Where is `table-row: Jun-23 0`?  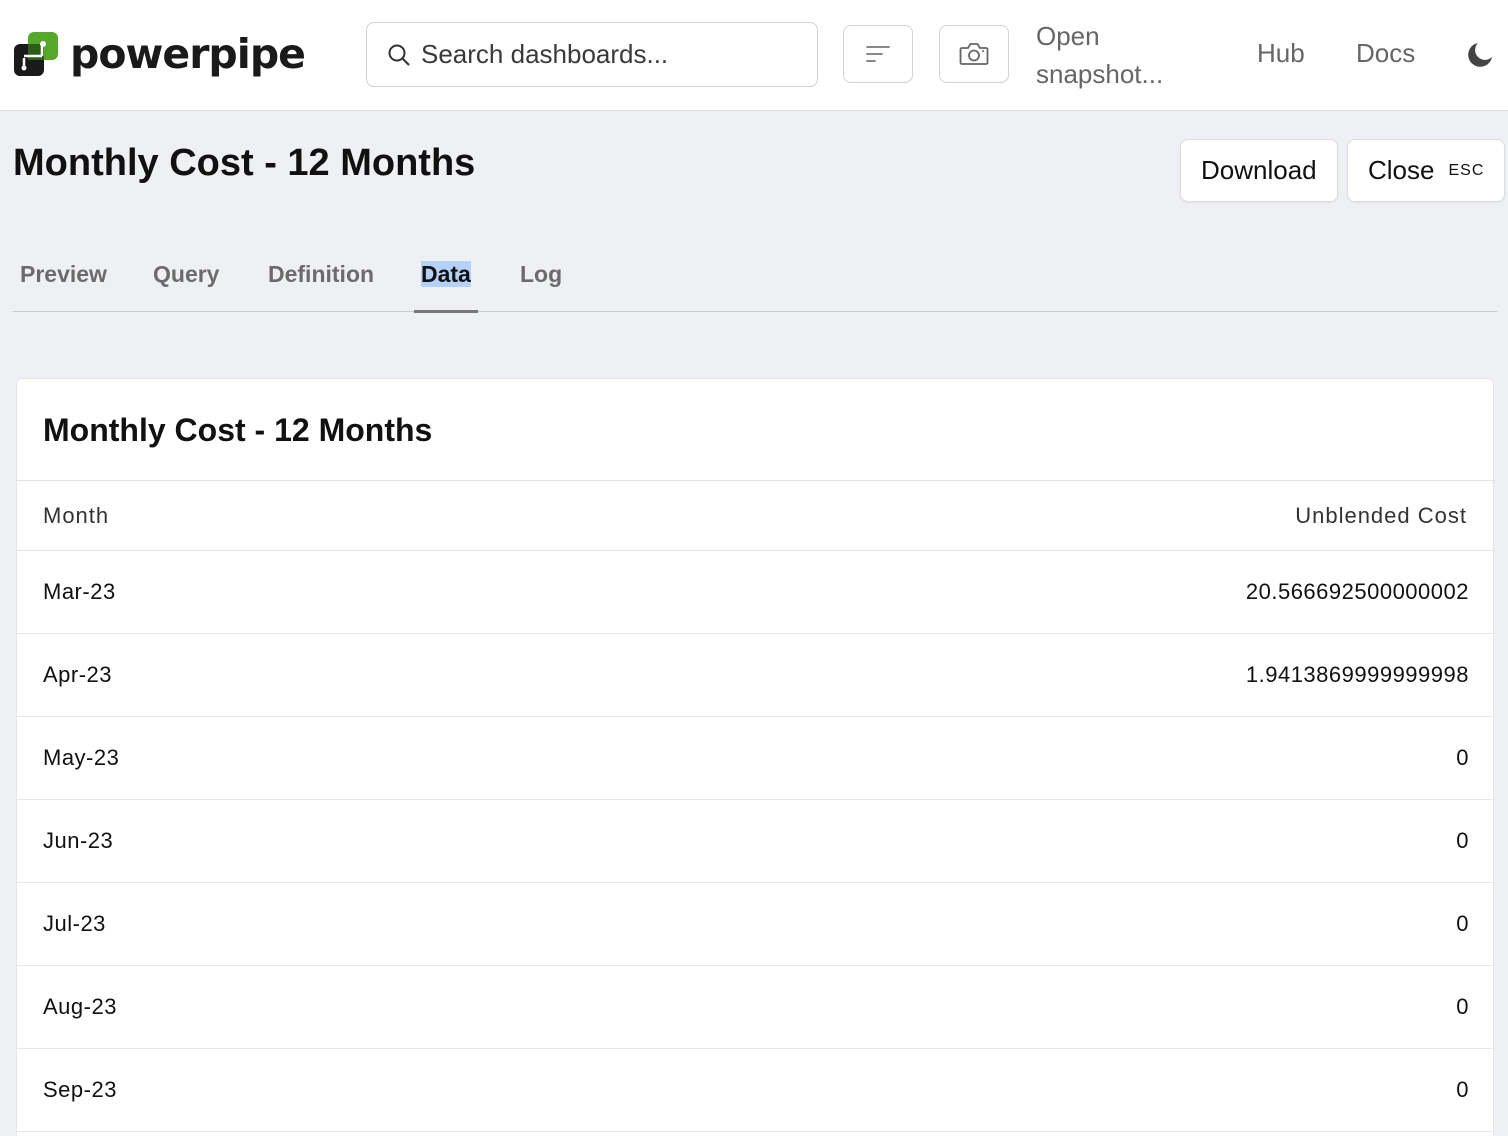 table-row: Jun-23 0 is located at coordinates (756, 841).